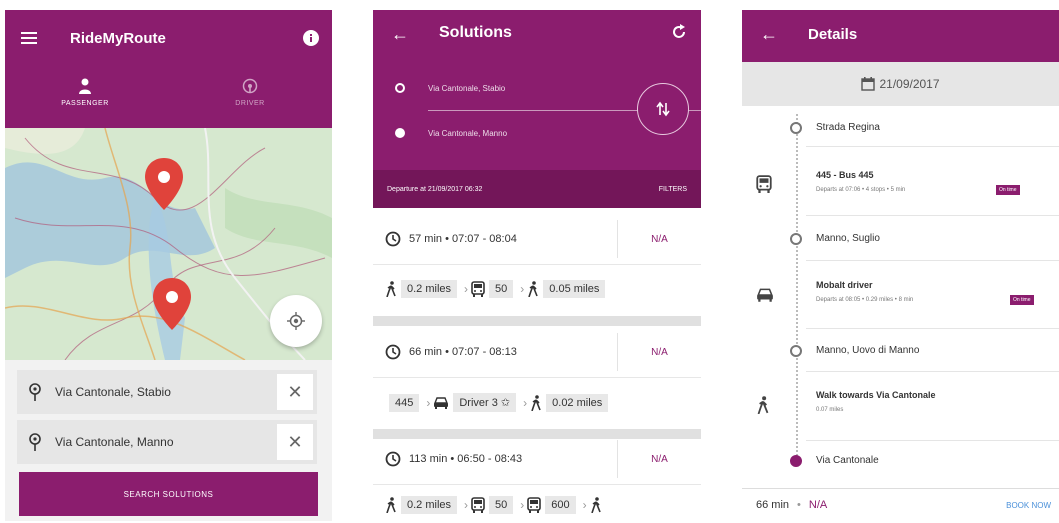 The width and height of the screenshot is (1059, 523). Describe the element at coordinates (466, 459) in the screenshot. I see `solution-time-text: 113 min • 06:50 - 08:43` at that location.